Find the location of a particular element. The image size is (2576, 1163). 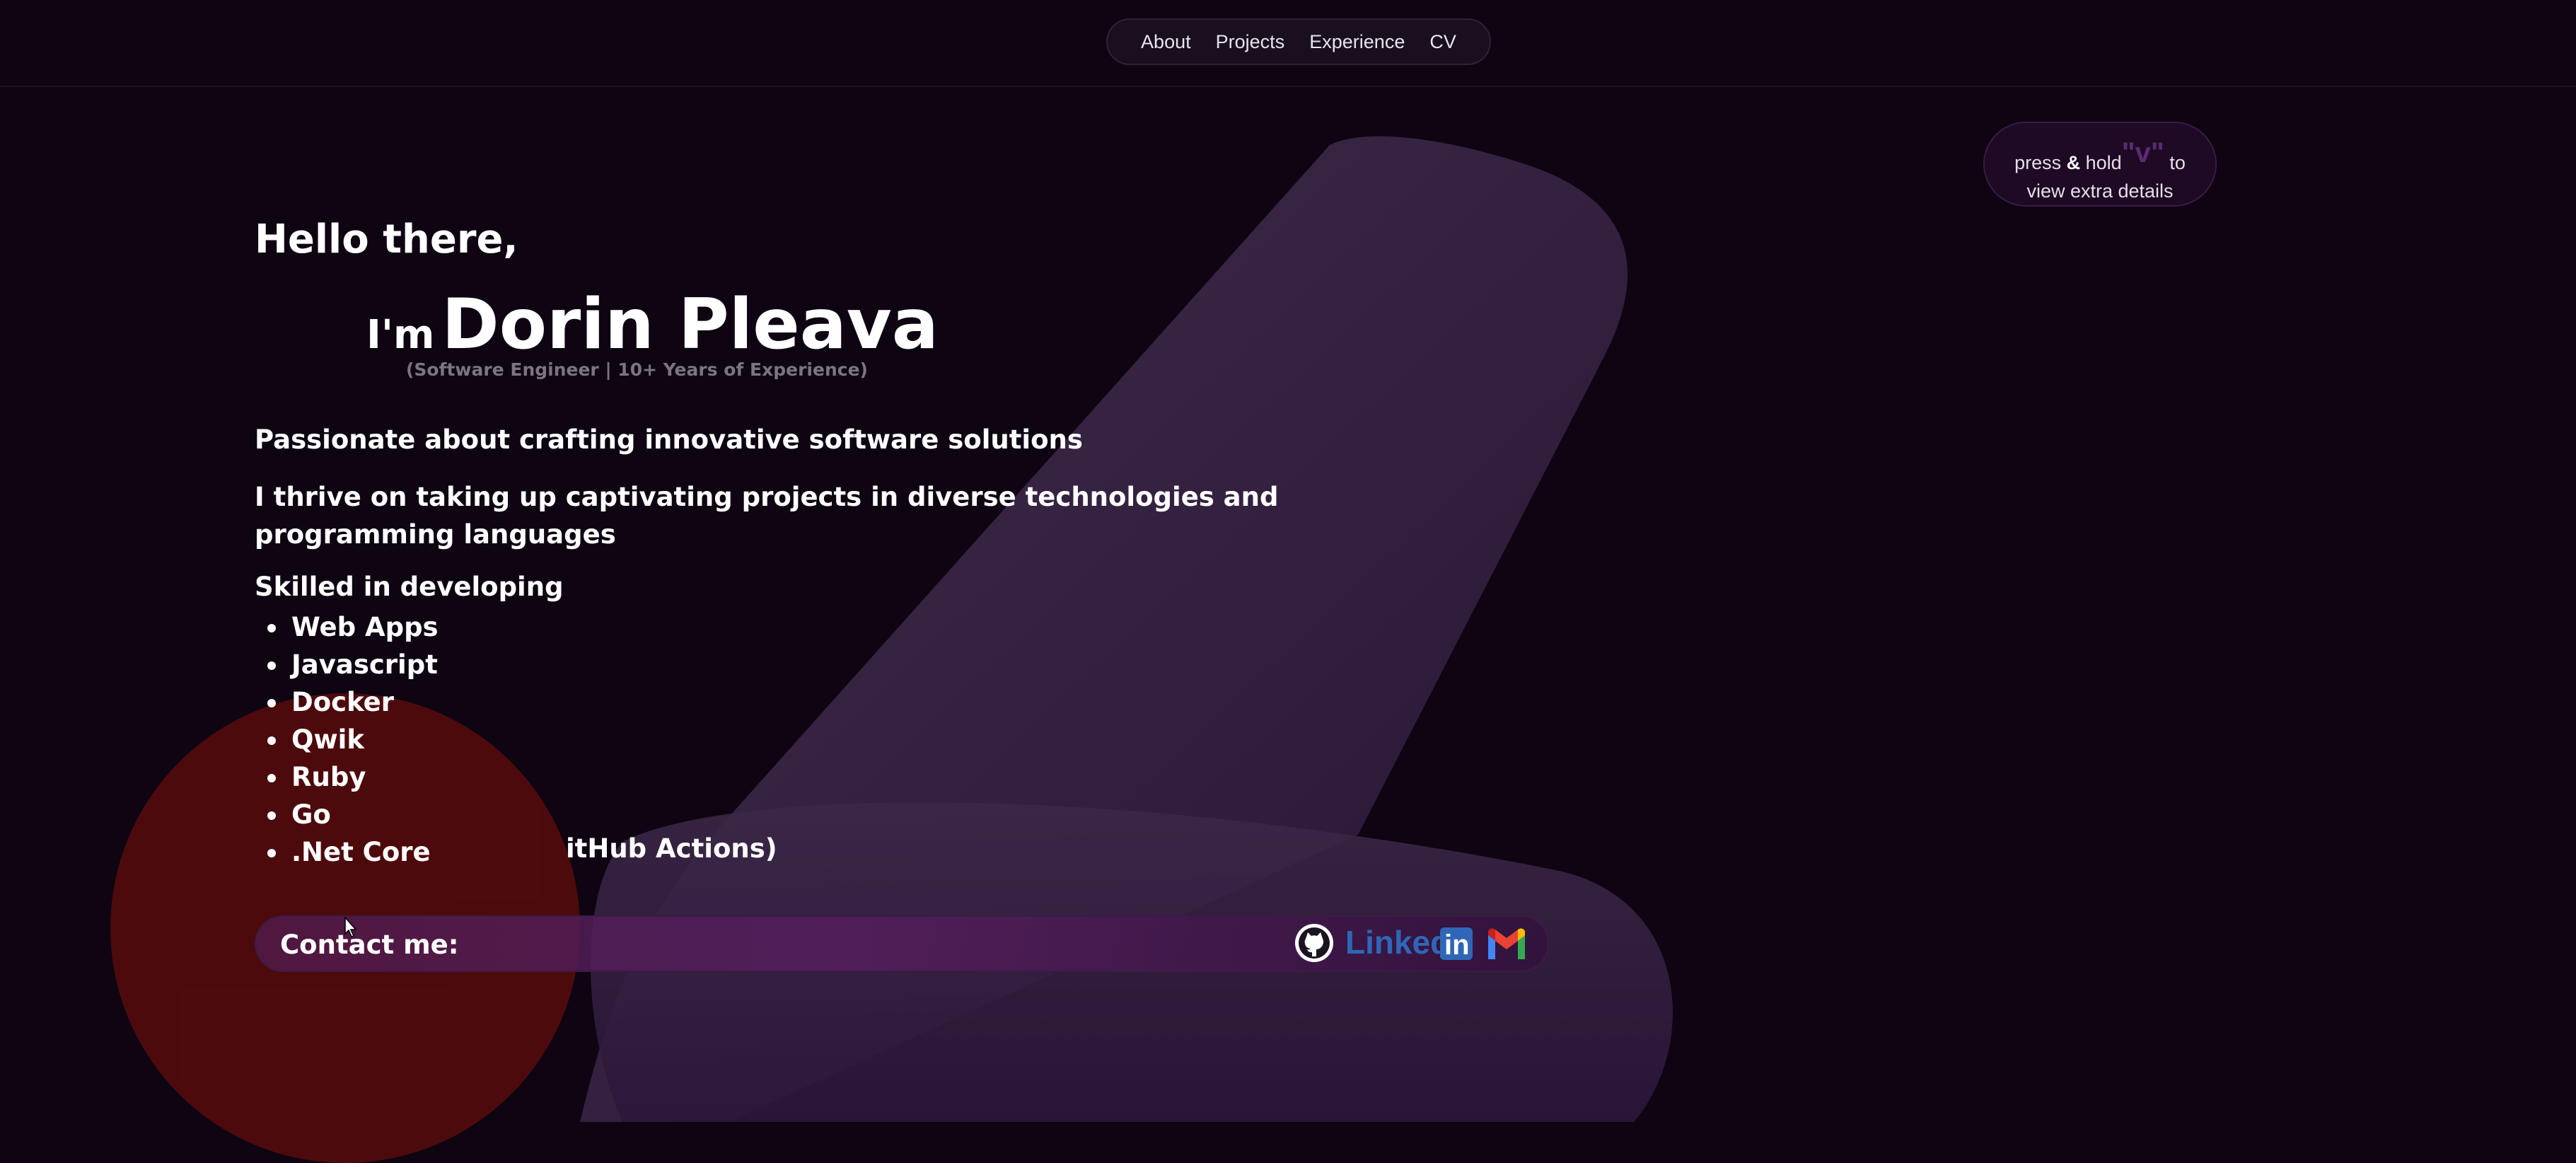

skill-item: Qwik is located at coordinates (347, 739).